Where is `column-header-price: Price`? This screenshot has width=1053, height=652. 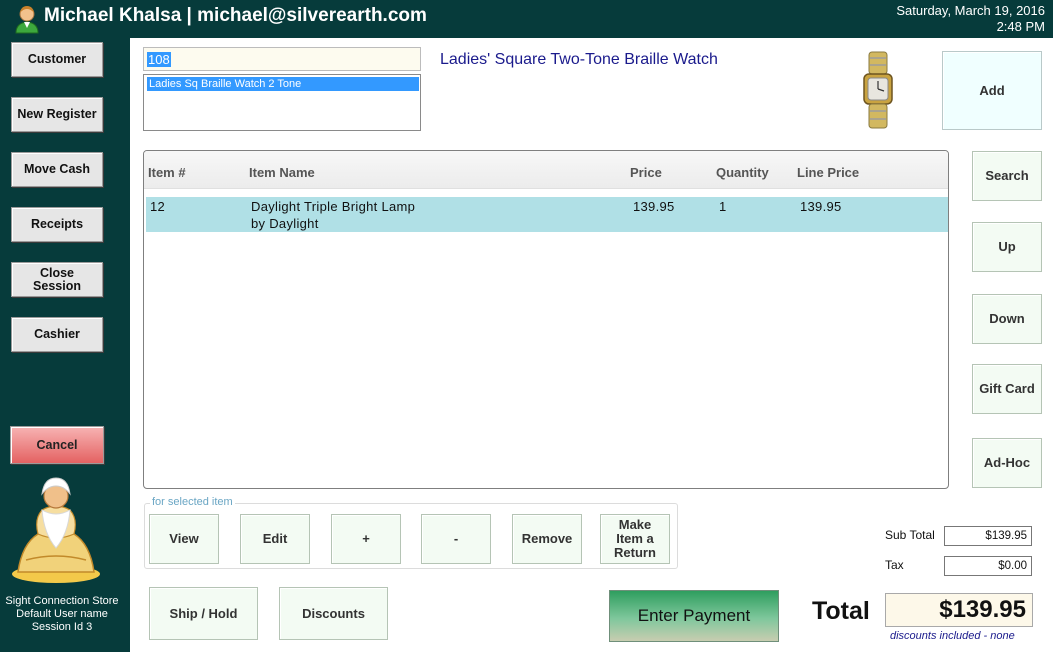 column-header-price: Price is located at coordinates (646, 172).